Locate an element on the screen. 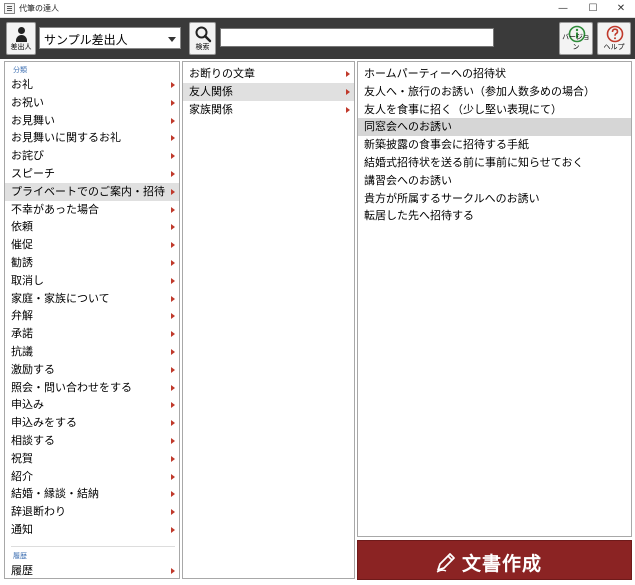 The height and width of the screenshot is (585, 635). sender-select: サンプル差出人 is located at coordinates (110, 38).